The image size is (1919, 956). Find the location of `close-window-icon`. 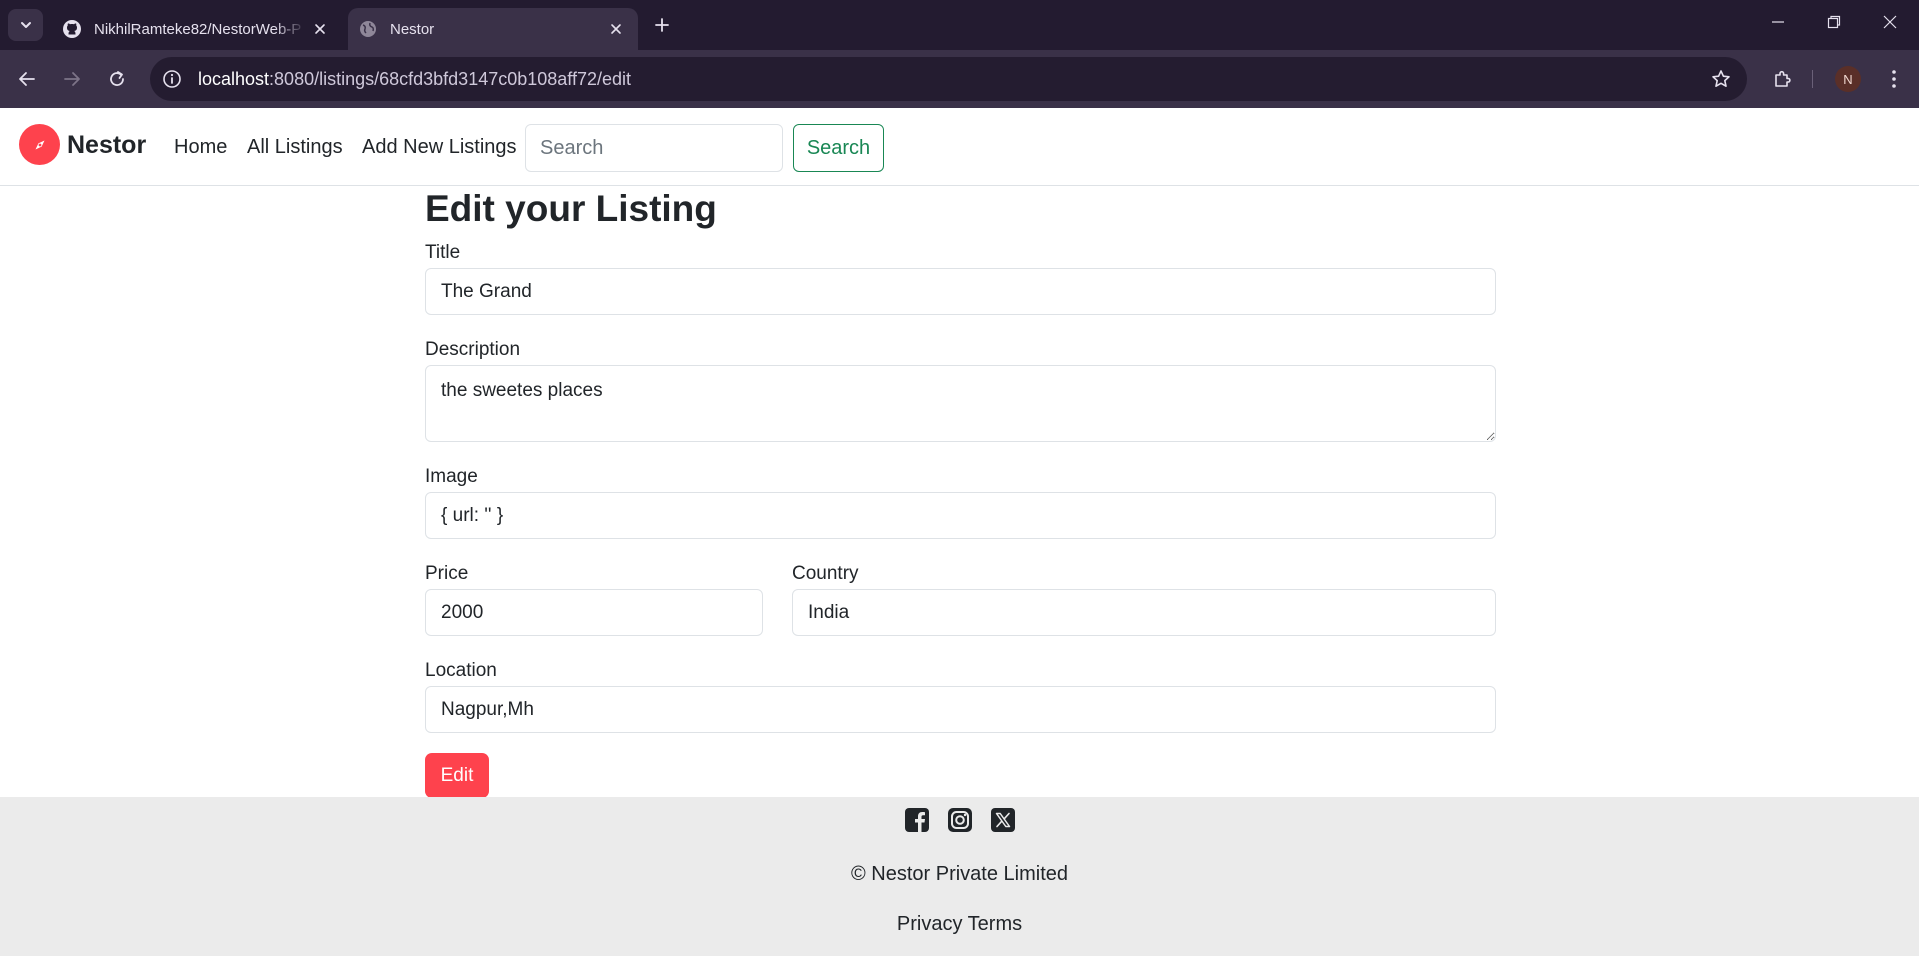

close-window-icon is located at coordinates (1890, 22).